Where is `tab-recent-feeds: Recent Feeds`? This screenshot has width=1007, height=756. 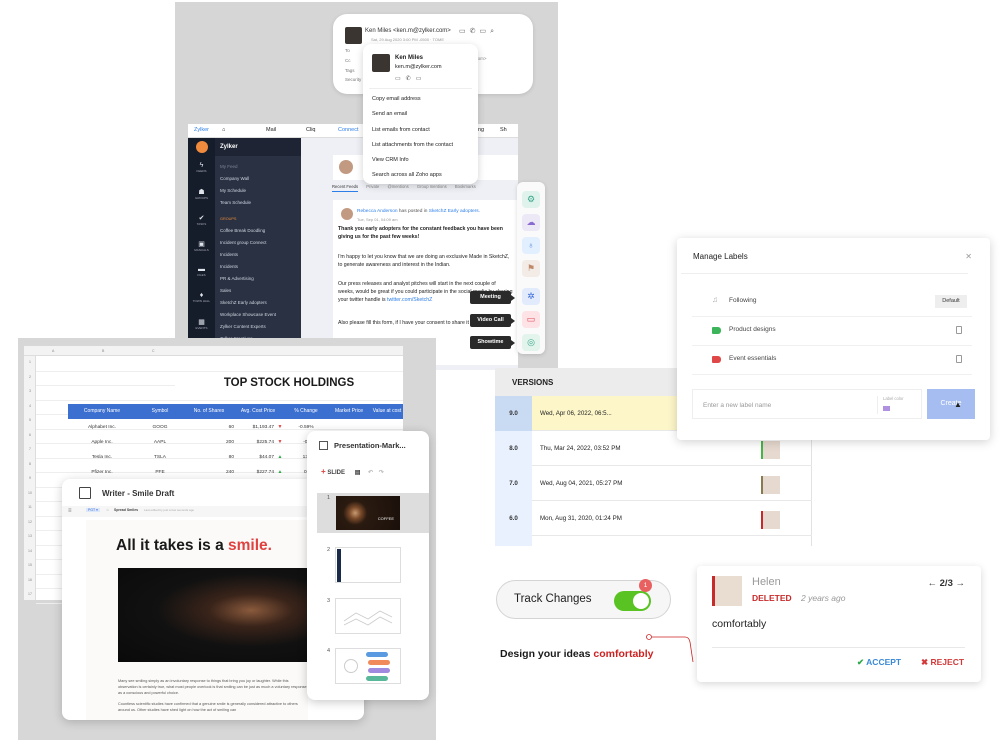 tab-recent-feeds: Recent Feeds is located at coordinates (345, 188).